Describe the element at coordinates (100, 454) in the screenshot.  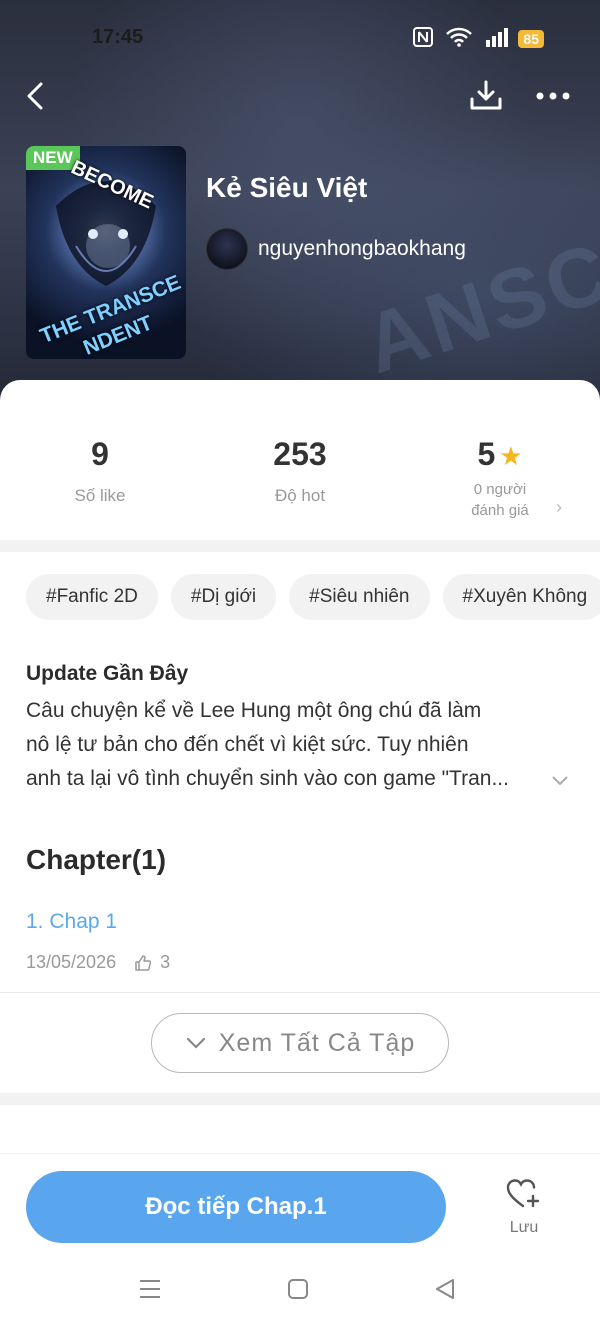
I see `likes-count: 9` at that location.